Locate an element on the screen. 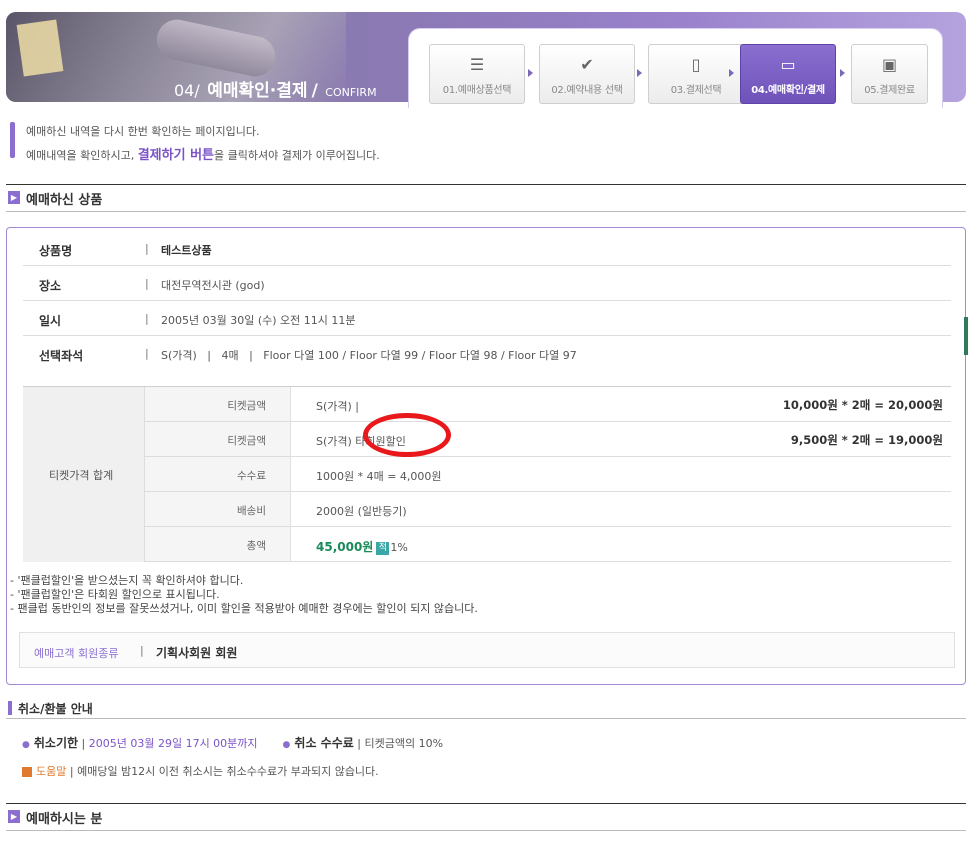 The width and height of the screenshot is (968, 844). intro-line-2-pre: 예매내역을 확인하시고, is located at coordinates (82, 155).